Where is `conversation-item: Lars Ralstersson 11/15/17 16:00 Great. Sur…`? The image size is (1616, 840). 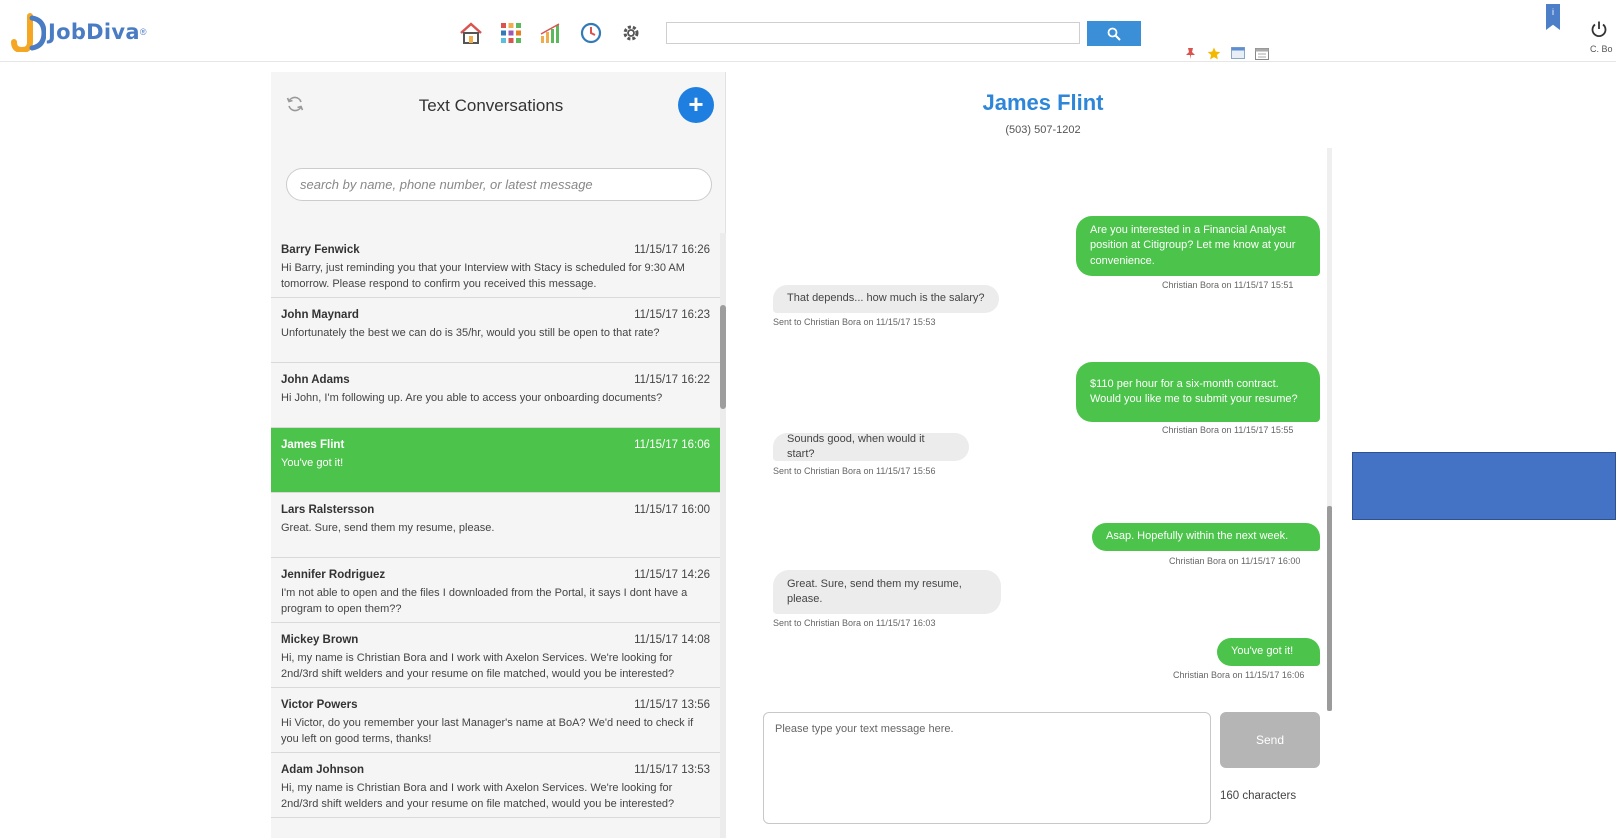 conversation-item: Lars Ralstersson 11/15/17 16:00 Great. Sur… is located at coordinates (495, 525).